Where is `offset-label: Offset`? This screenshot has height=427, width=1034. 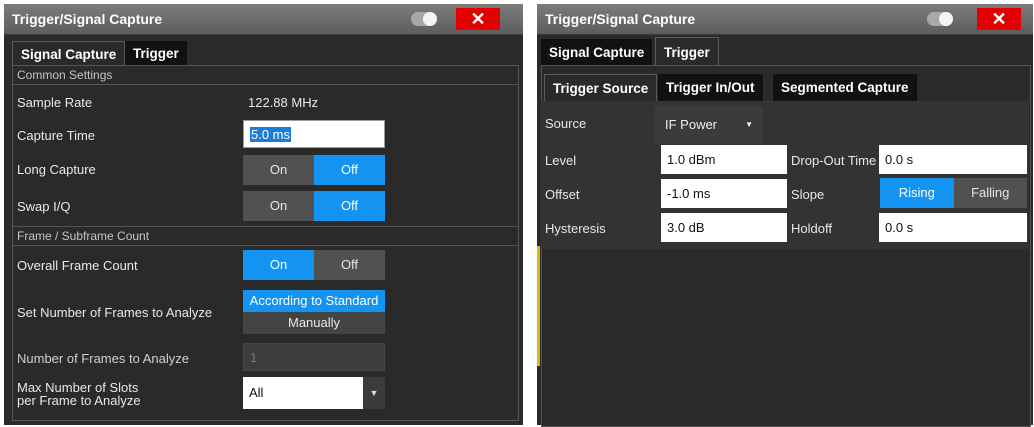
offset-label: Offset is located at coordinates (562, 194).